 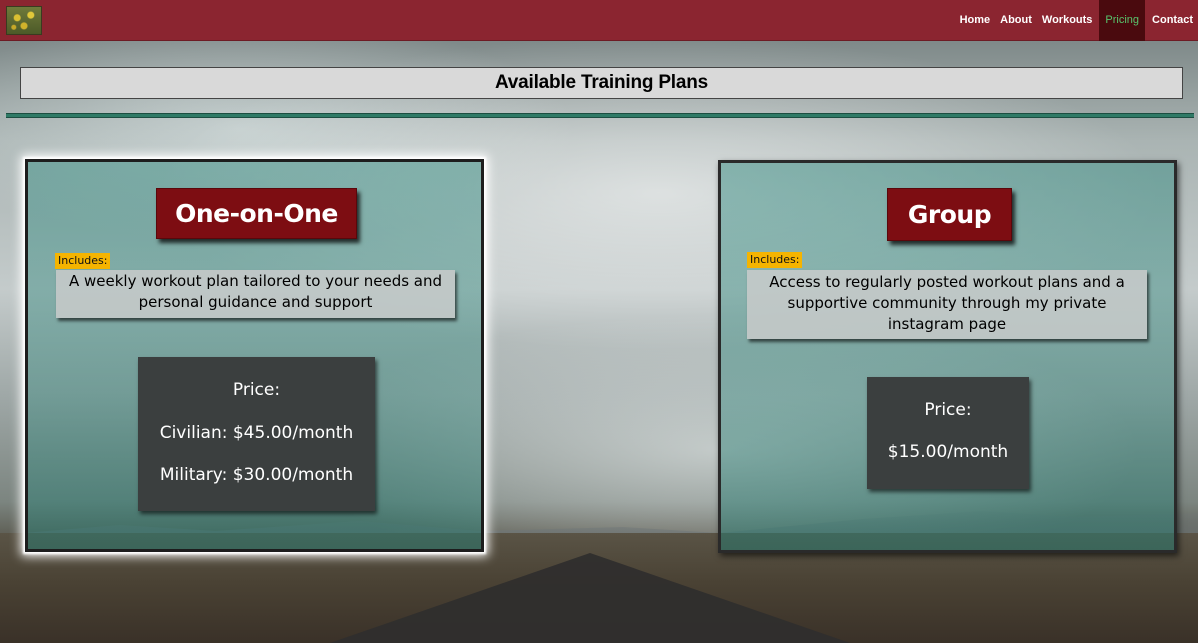 What do you see at coordinates (24, 20) in the screenshot?
I see `site-logo` at bounding box center [24, 20].